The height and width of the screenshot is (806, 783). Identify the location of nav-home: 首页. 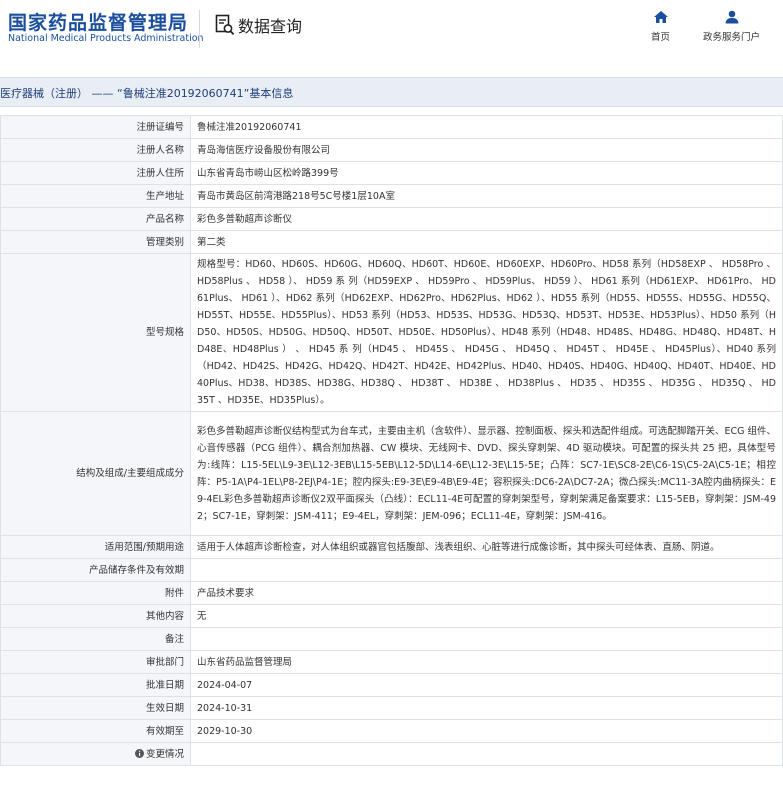
(660, 26).